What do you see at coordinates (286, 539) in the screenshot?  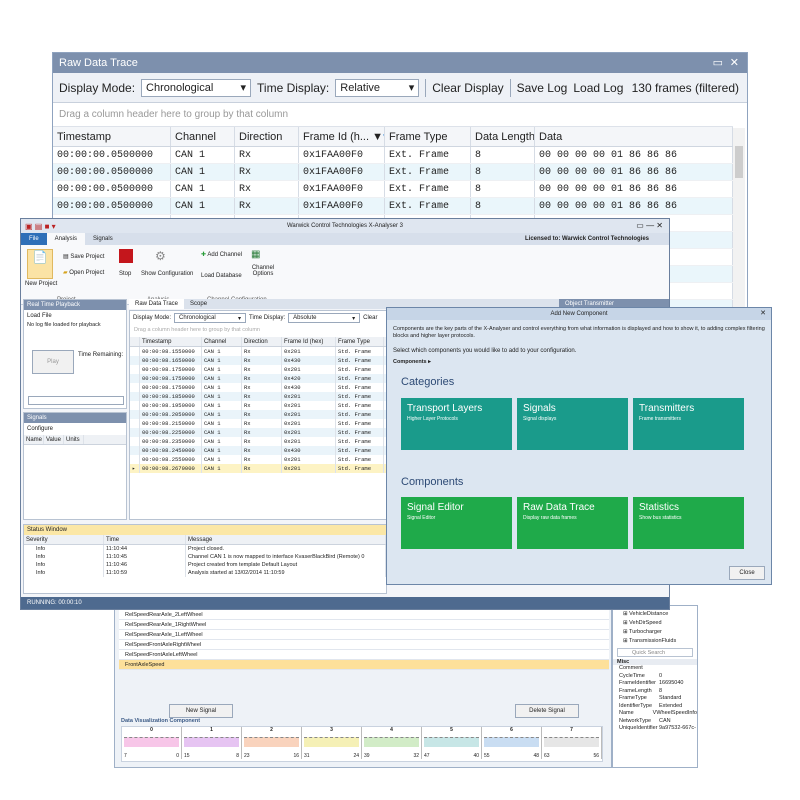 I see `column-header: Message` at bounding box center [286, 539].